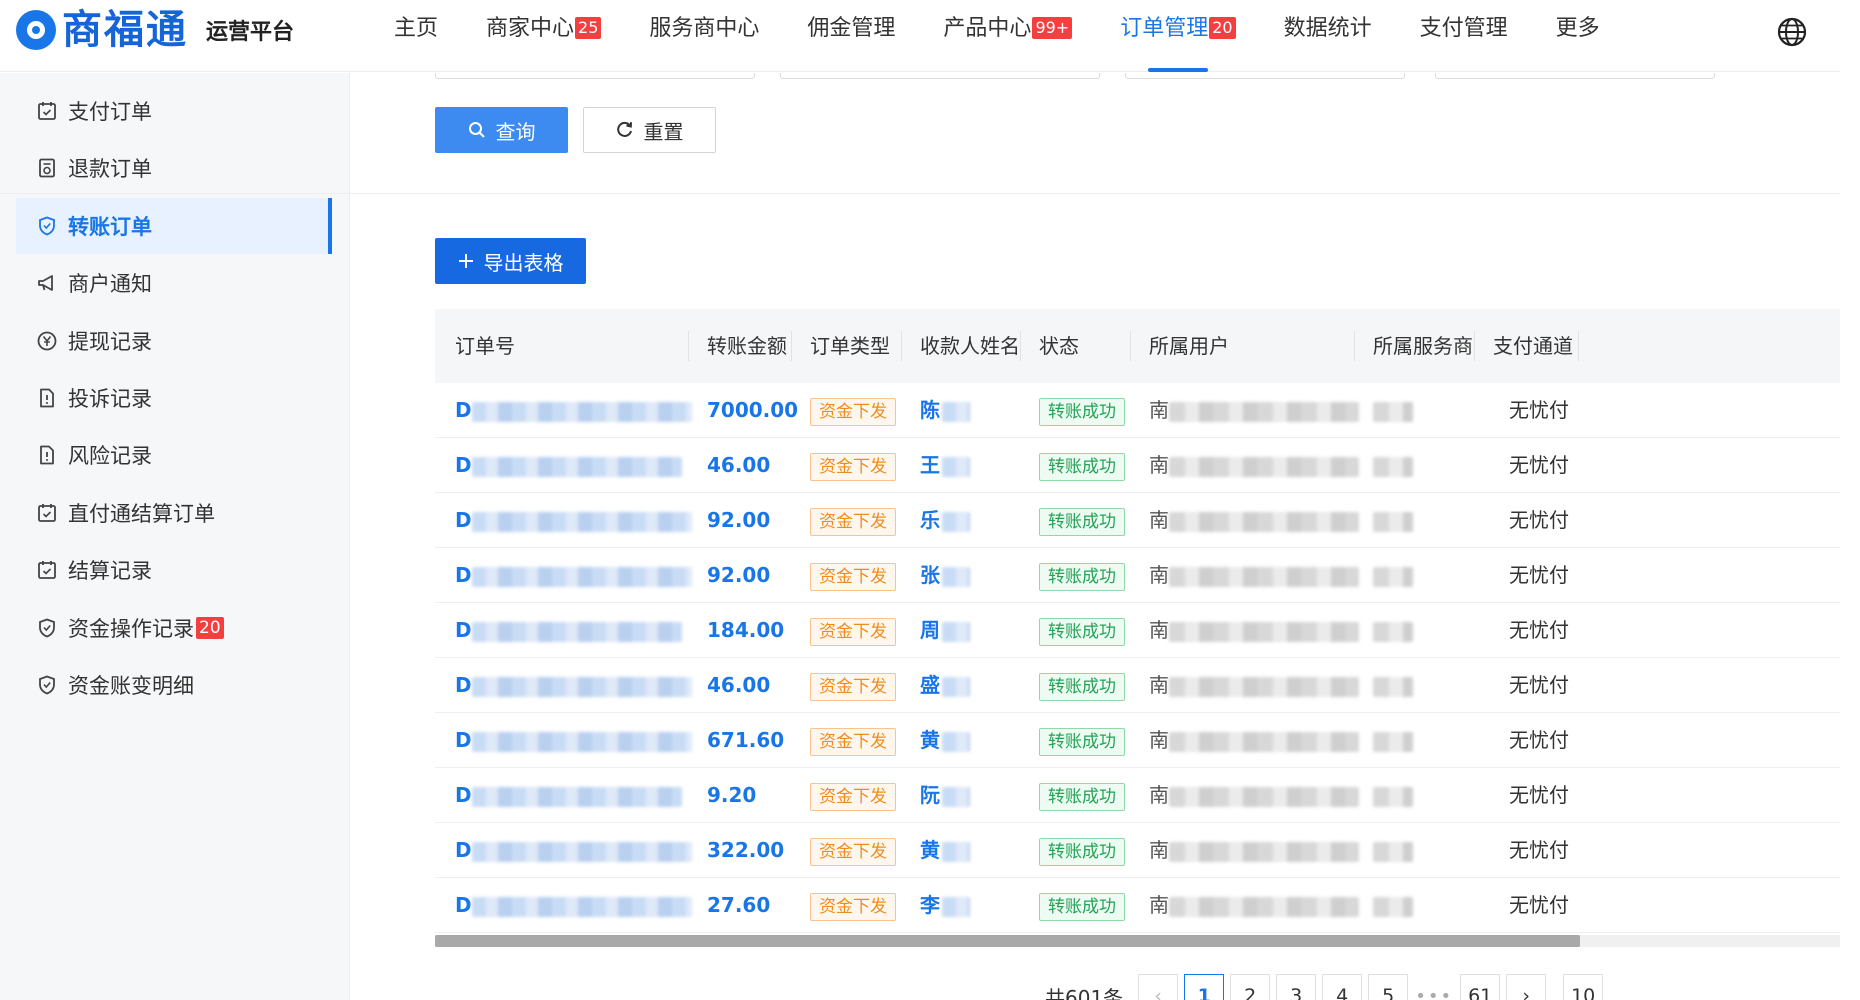  What do you see at coordinates (663, 131) in the screenshot?
I see `reset-button-label: 重置` at bounding box center [663, 131].